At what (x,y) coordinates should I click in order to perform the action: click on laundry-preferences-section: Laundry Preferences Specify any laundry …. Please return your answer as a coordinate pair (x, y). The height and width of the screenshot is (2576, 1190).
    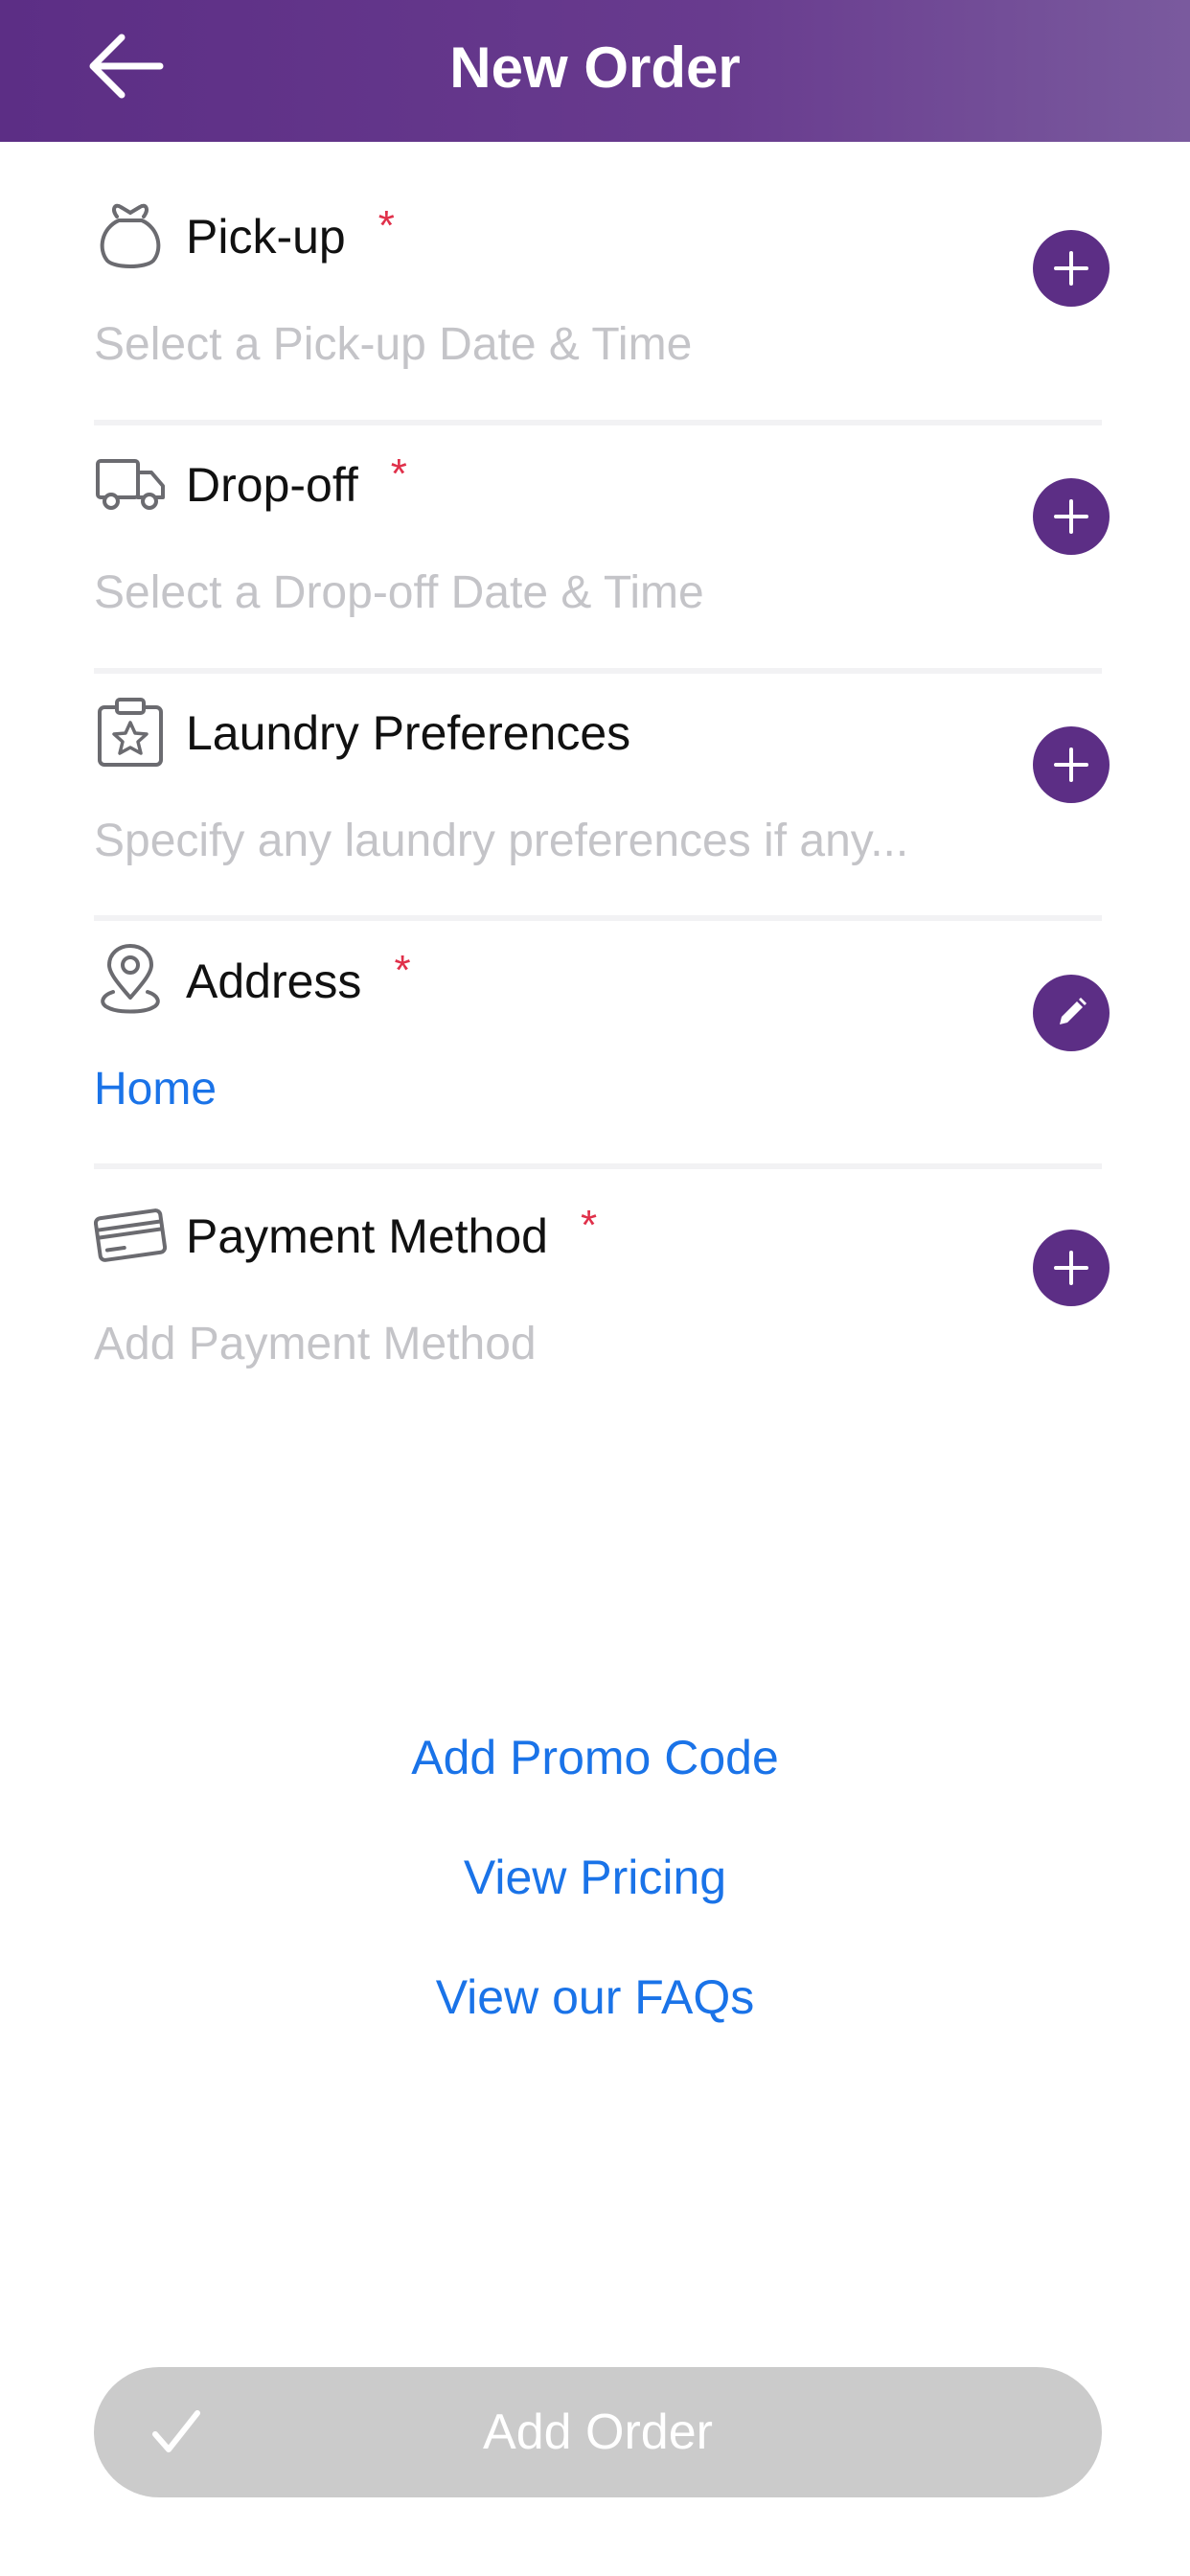
    Looking at the image, I should click on (602, 793).